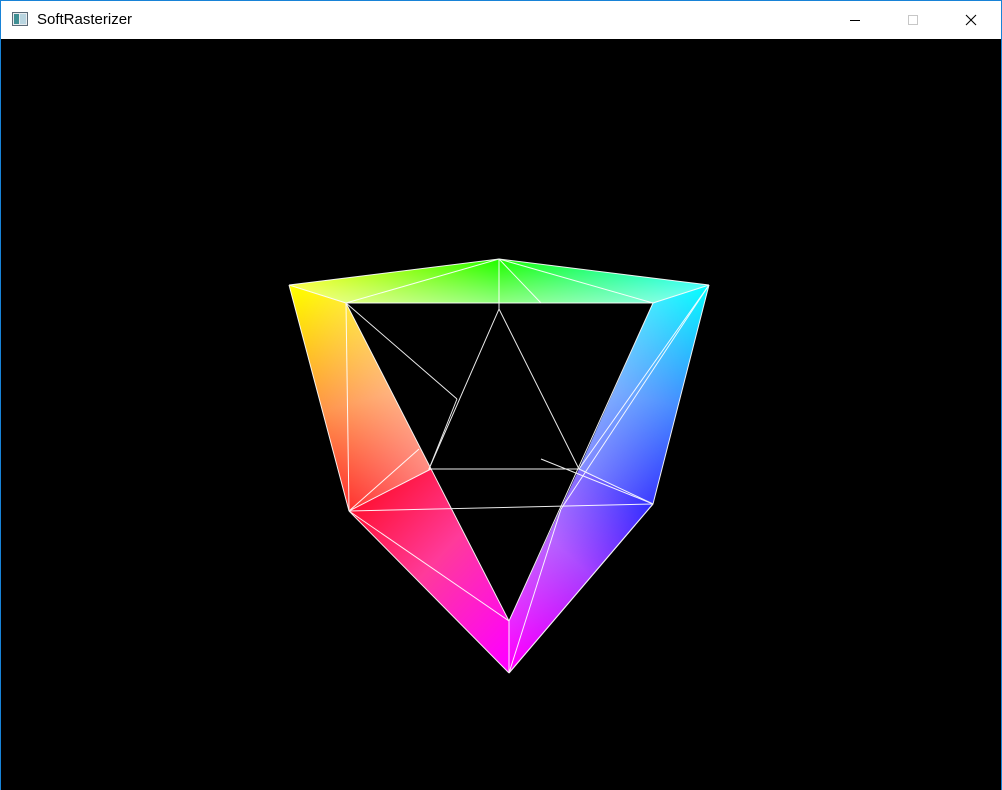 This screenshot has width=1002, height=790. I want to click on face-bottom-left, so click(429, 571).